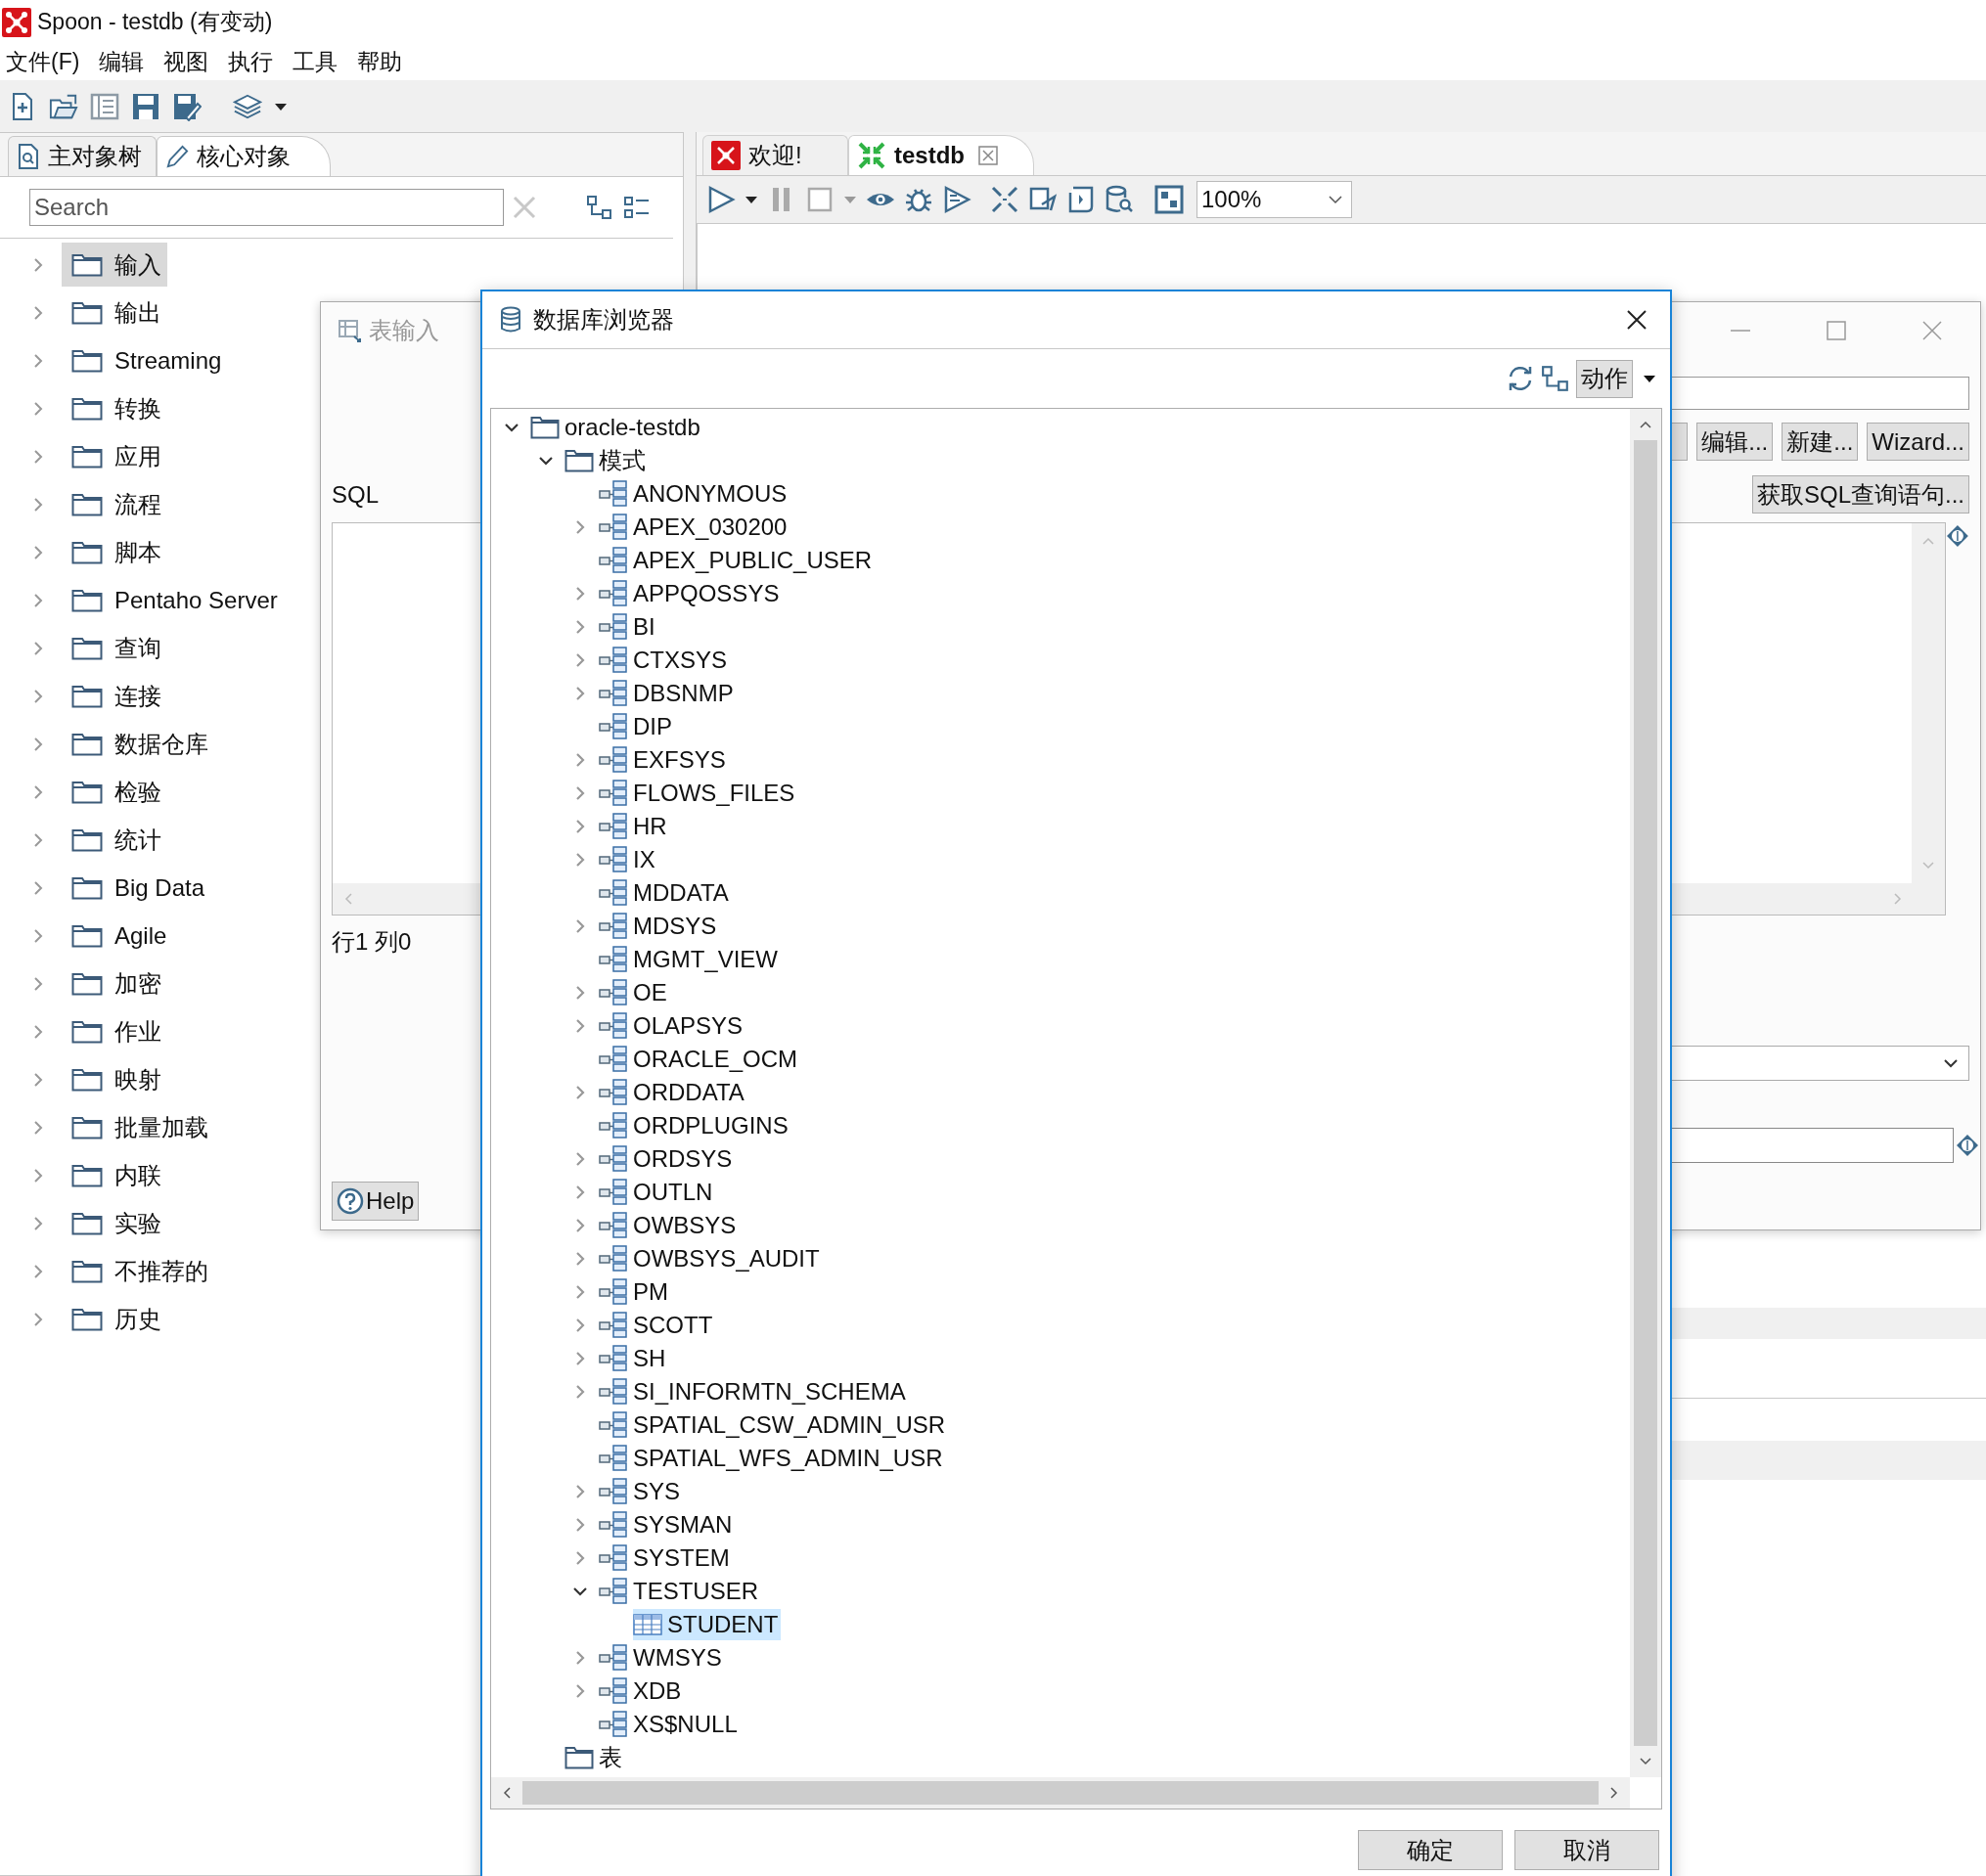 The height and width of the screenshot is (1876, 1986). What do you see at coordinates (673, 1092) in the screenshot?
I see `tree-item: ORDDATA` at bounding box center [673, 1092].